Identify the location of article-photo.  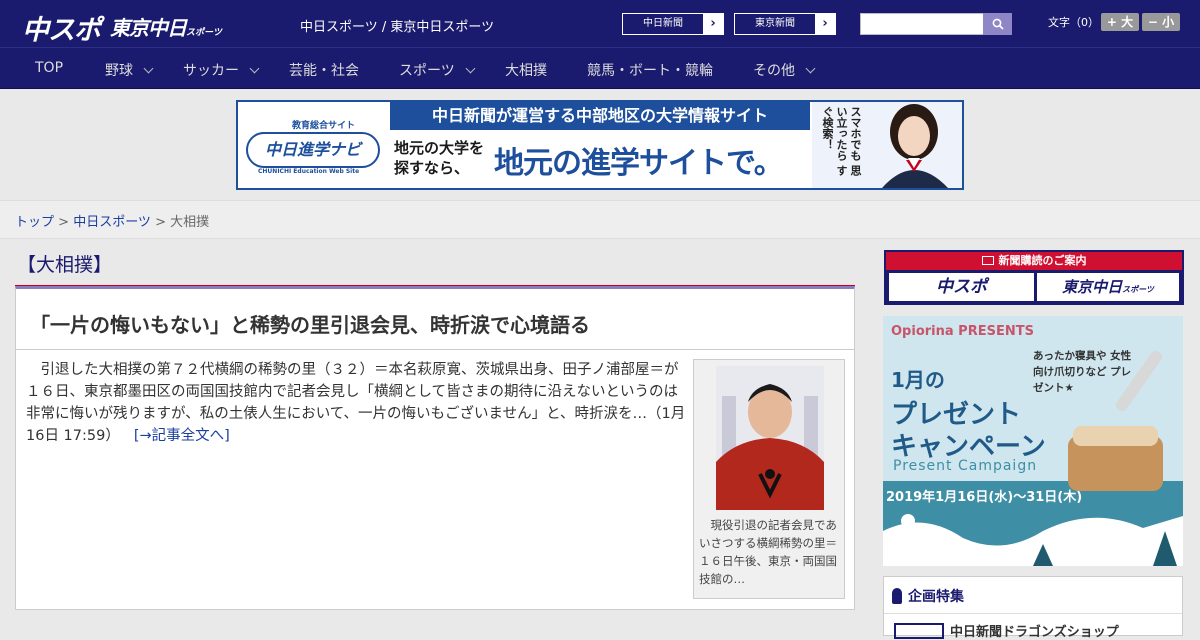
(770, 438).